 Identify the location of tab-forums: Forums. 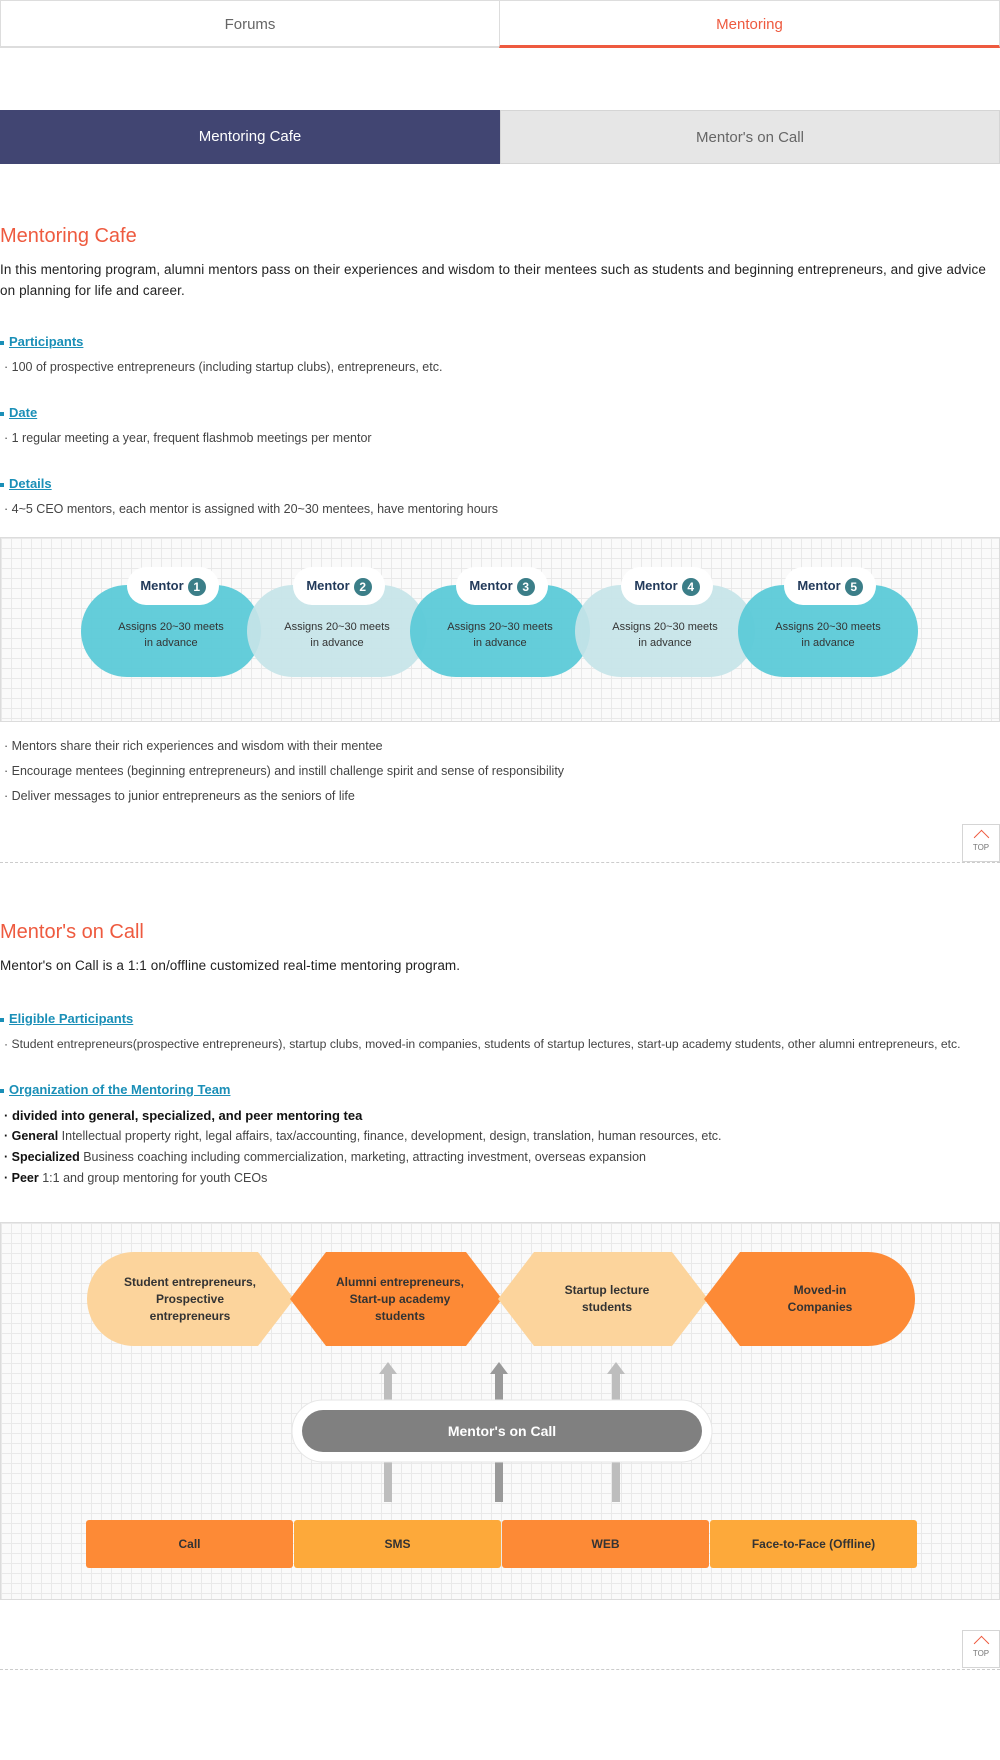
(250, 24).